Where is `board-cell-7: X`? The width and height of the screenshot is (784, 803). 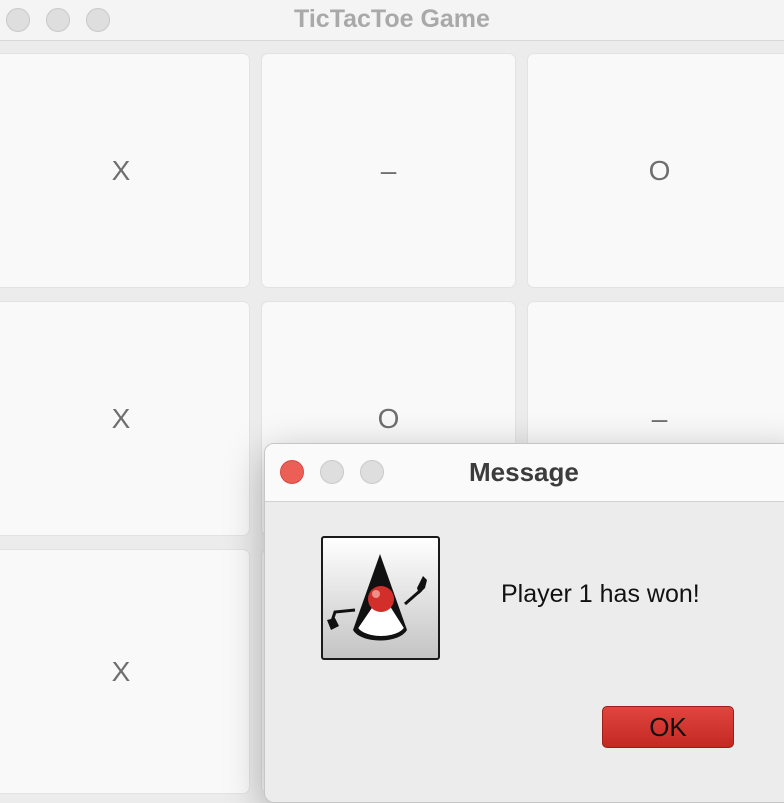
board-cell-7: X is located at coordinates (125, 671).